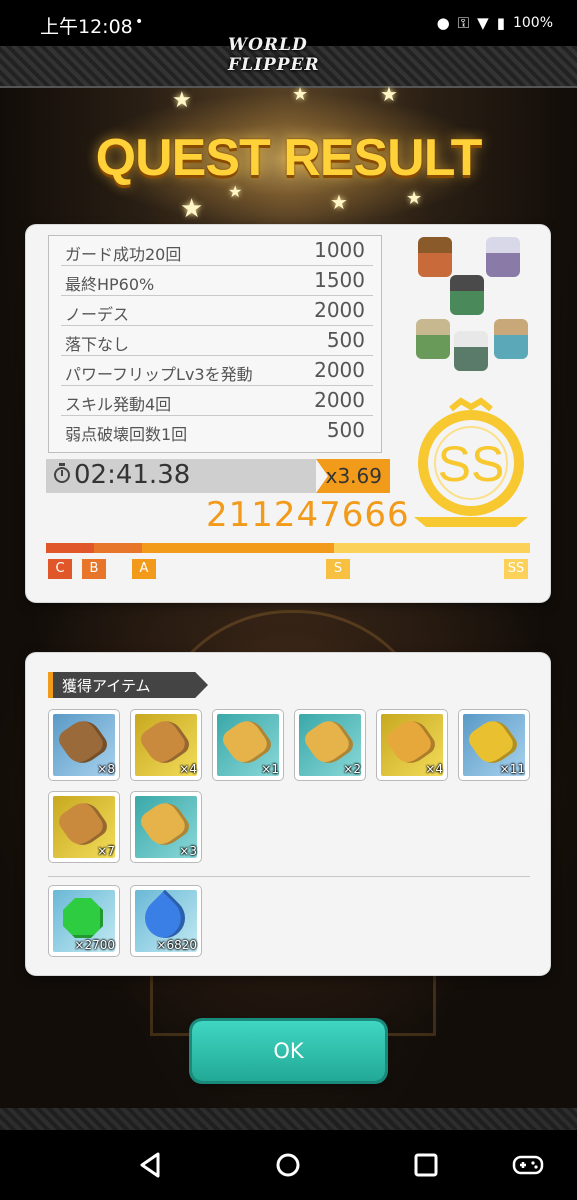 The image size is (577, 1200). I want to click on bonus-row: スキル発動4回 2000, so click(217, 401).